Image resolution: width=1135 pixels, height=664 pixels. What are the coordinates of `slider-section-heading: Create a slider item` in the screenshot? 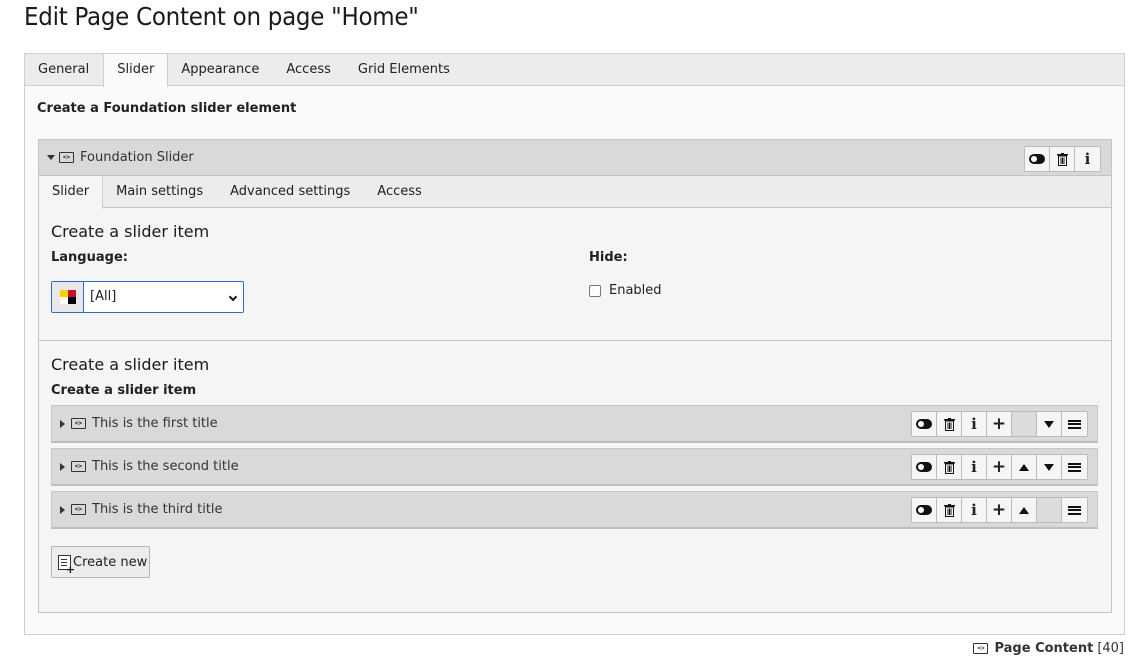 It's located at (130, 231).